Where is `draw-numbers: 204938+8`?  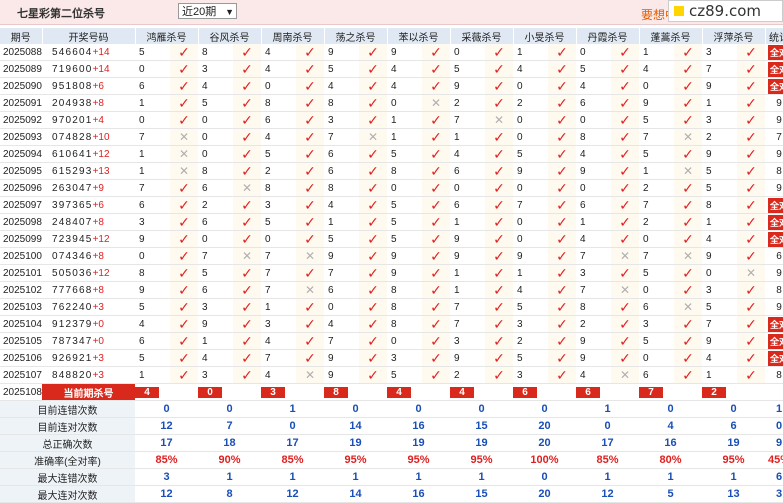 draw-numbers: 204938+8 is located at coordinates (88, 103).